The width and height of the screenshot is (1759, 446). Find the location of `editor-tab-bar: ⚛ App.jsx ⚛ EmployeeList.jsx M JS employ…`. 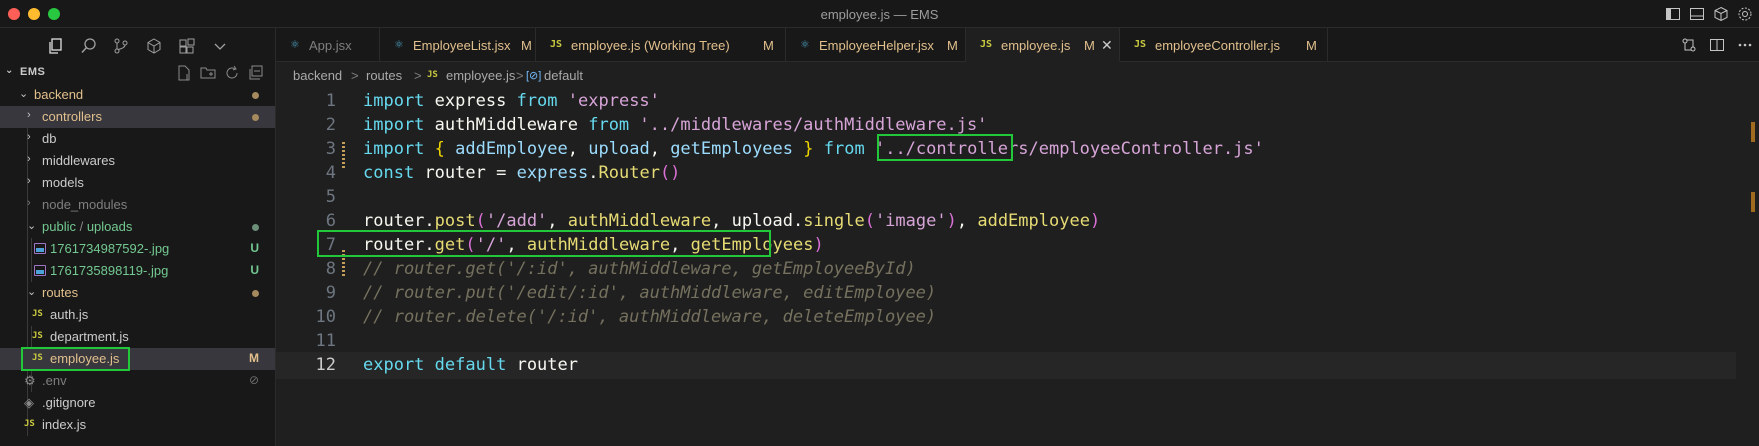

editor-tab-bar: ⚛ App.jsx ⚛ EmployeeList.jsx M JS employ… is located at coordinates (1017, 45).